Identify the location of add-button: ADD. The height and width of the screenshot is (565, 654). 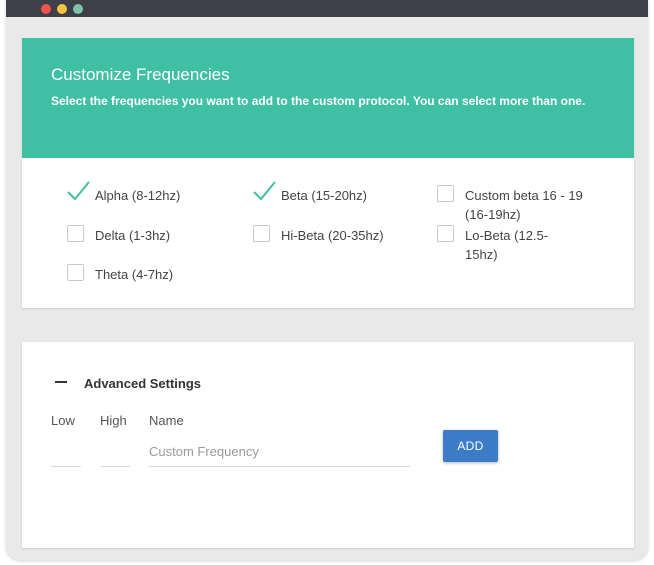
(470, 446).